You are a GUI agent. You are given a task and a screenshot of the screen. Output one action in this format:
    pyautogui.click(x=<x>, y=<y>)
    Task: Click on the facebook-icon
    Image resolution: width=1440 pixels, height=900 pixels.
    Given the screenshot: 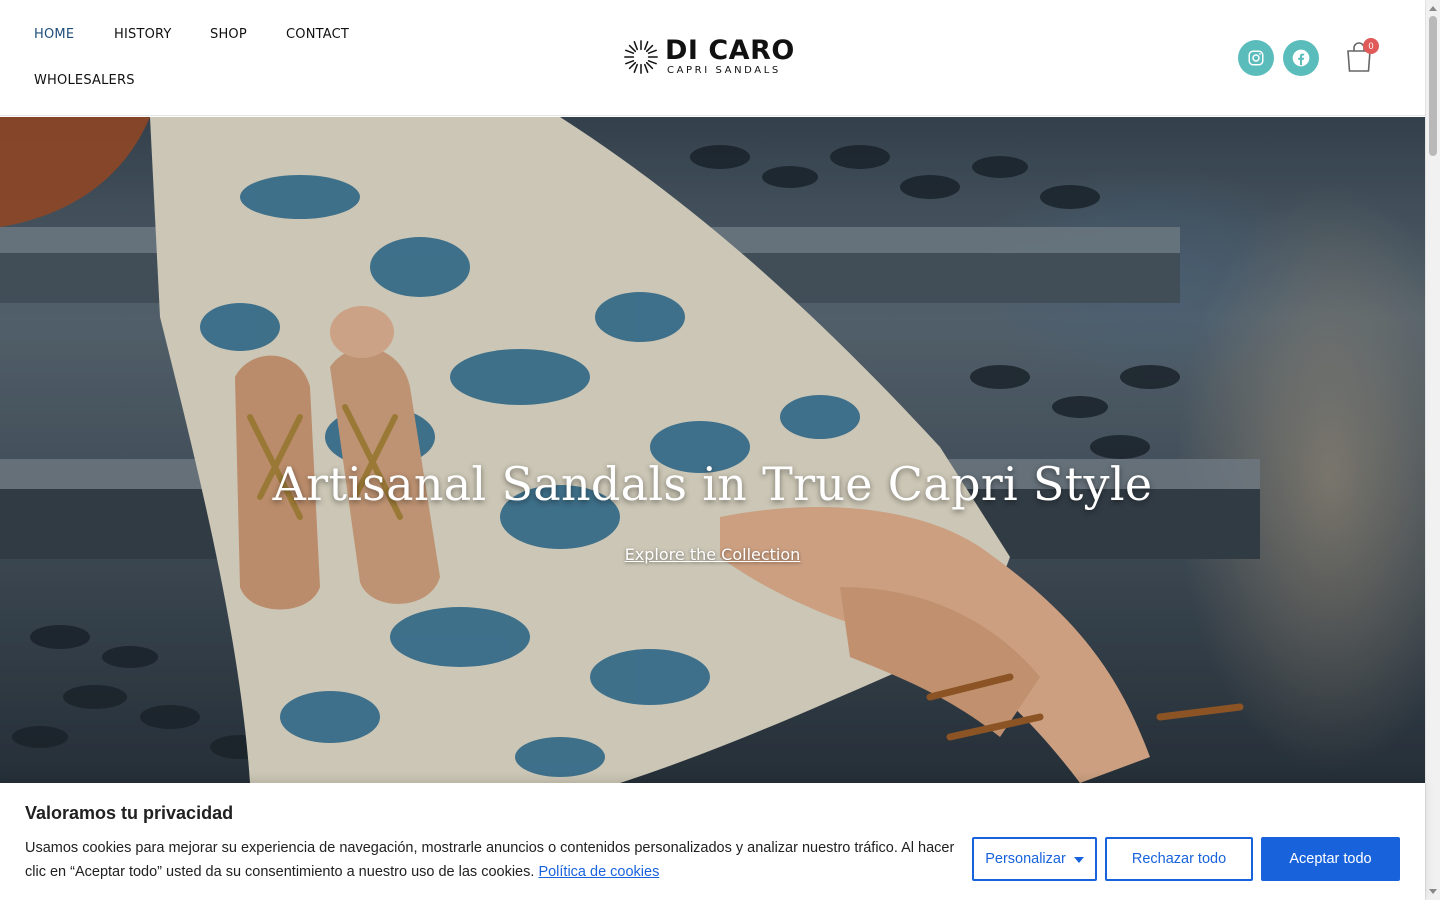 What is the action you would take?
    pyautogui.click(x=1301, y=58)
    